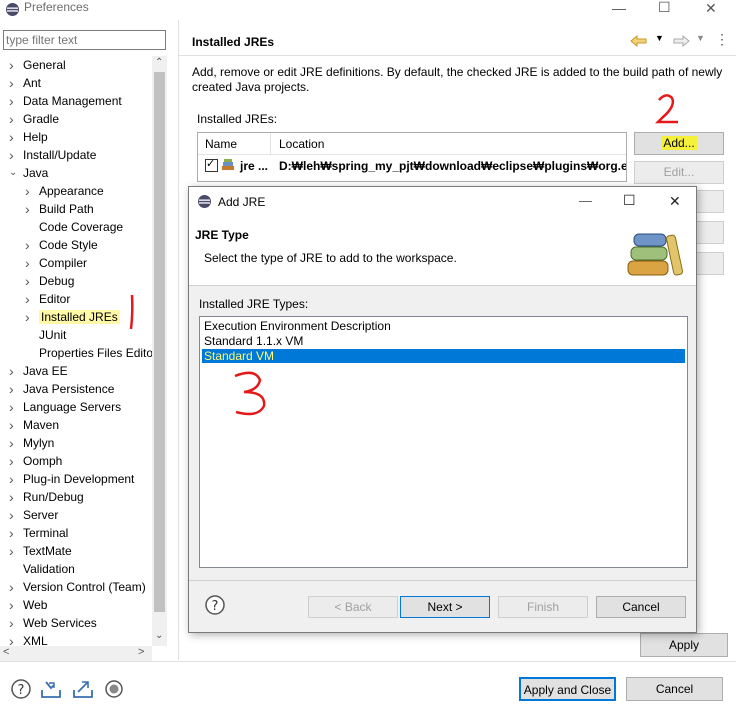  I want to click on apply-and-close-button: Apply and Close, so click(567, 689).